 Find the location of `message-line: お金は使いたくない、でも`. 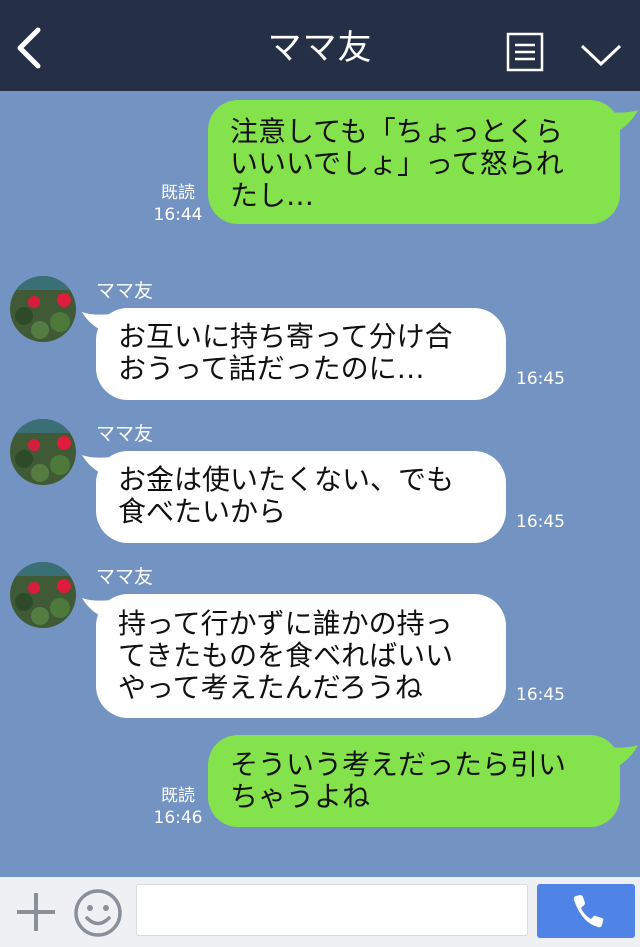

message-line: お金は使いたくない、でも is located at coordinates (286, 479).